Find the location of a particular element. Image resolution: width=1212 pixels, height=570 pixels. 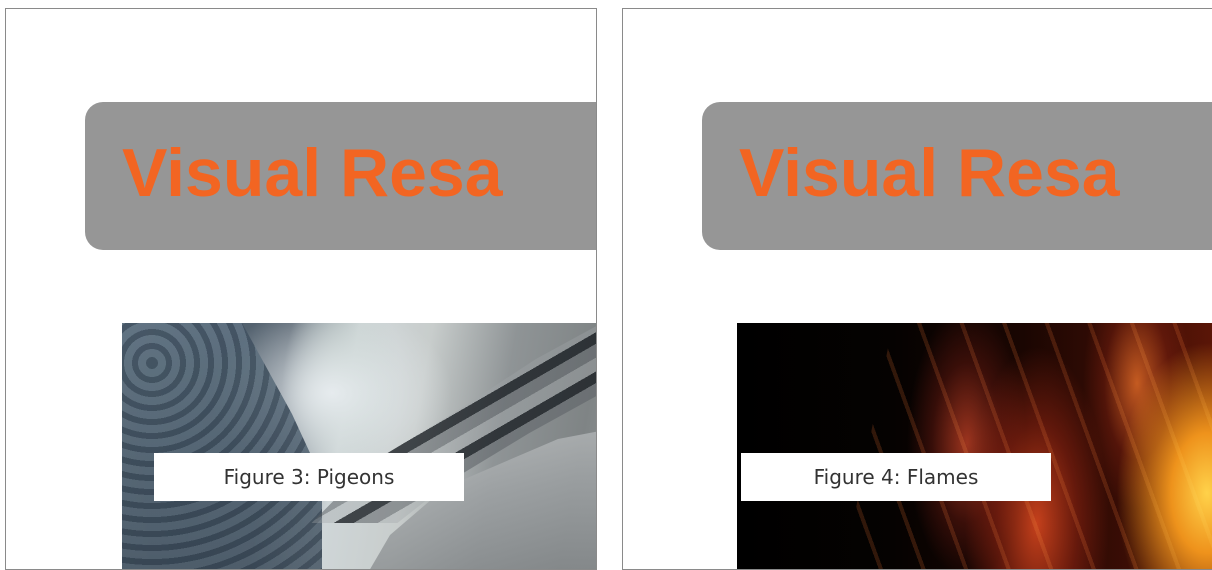

pigeon-neck-feathers is located at coordinates (222, 446).